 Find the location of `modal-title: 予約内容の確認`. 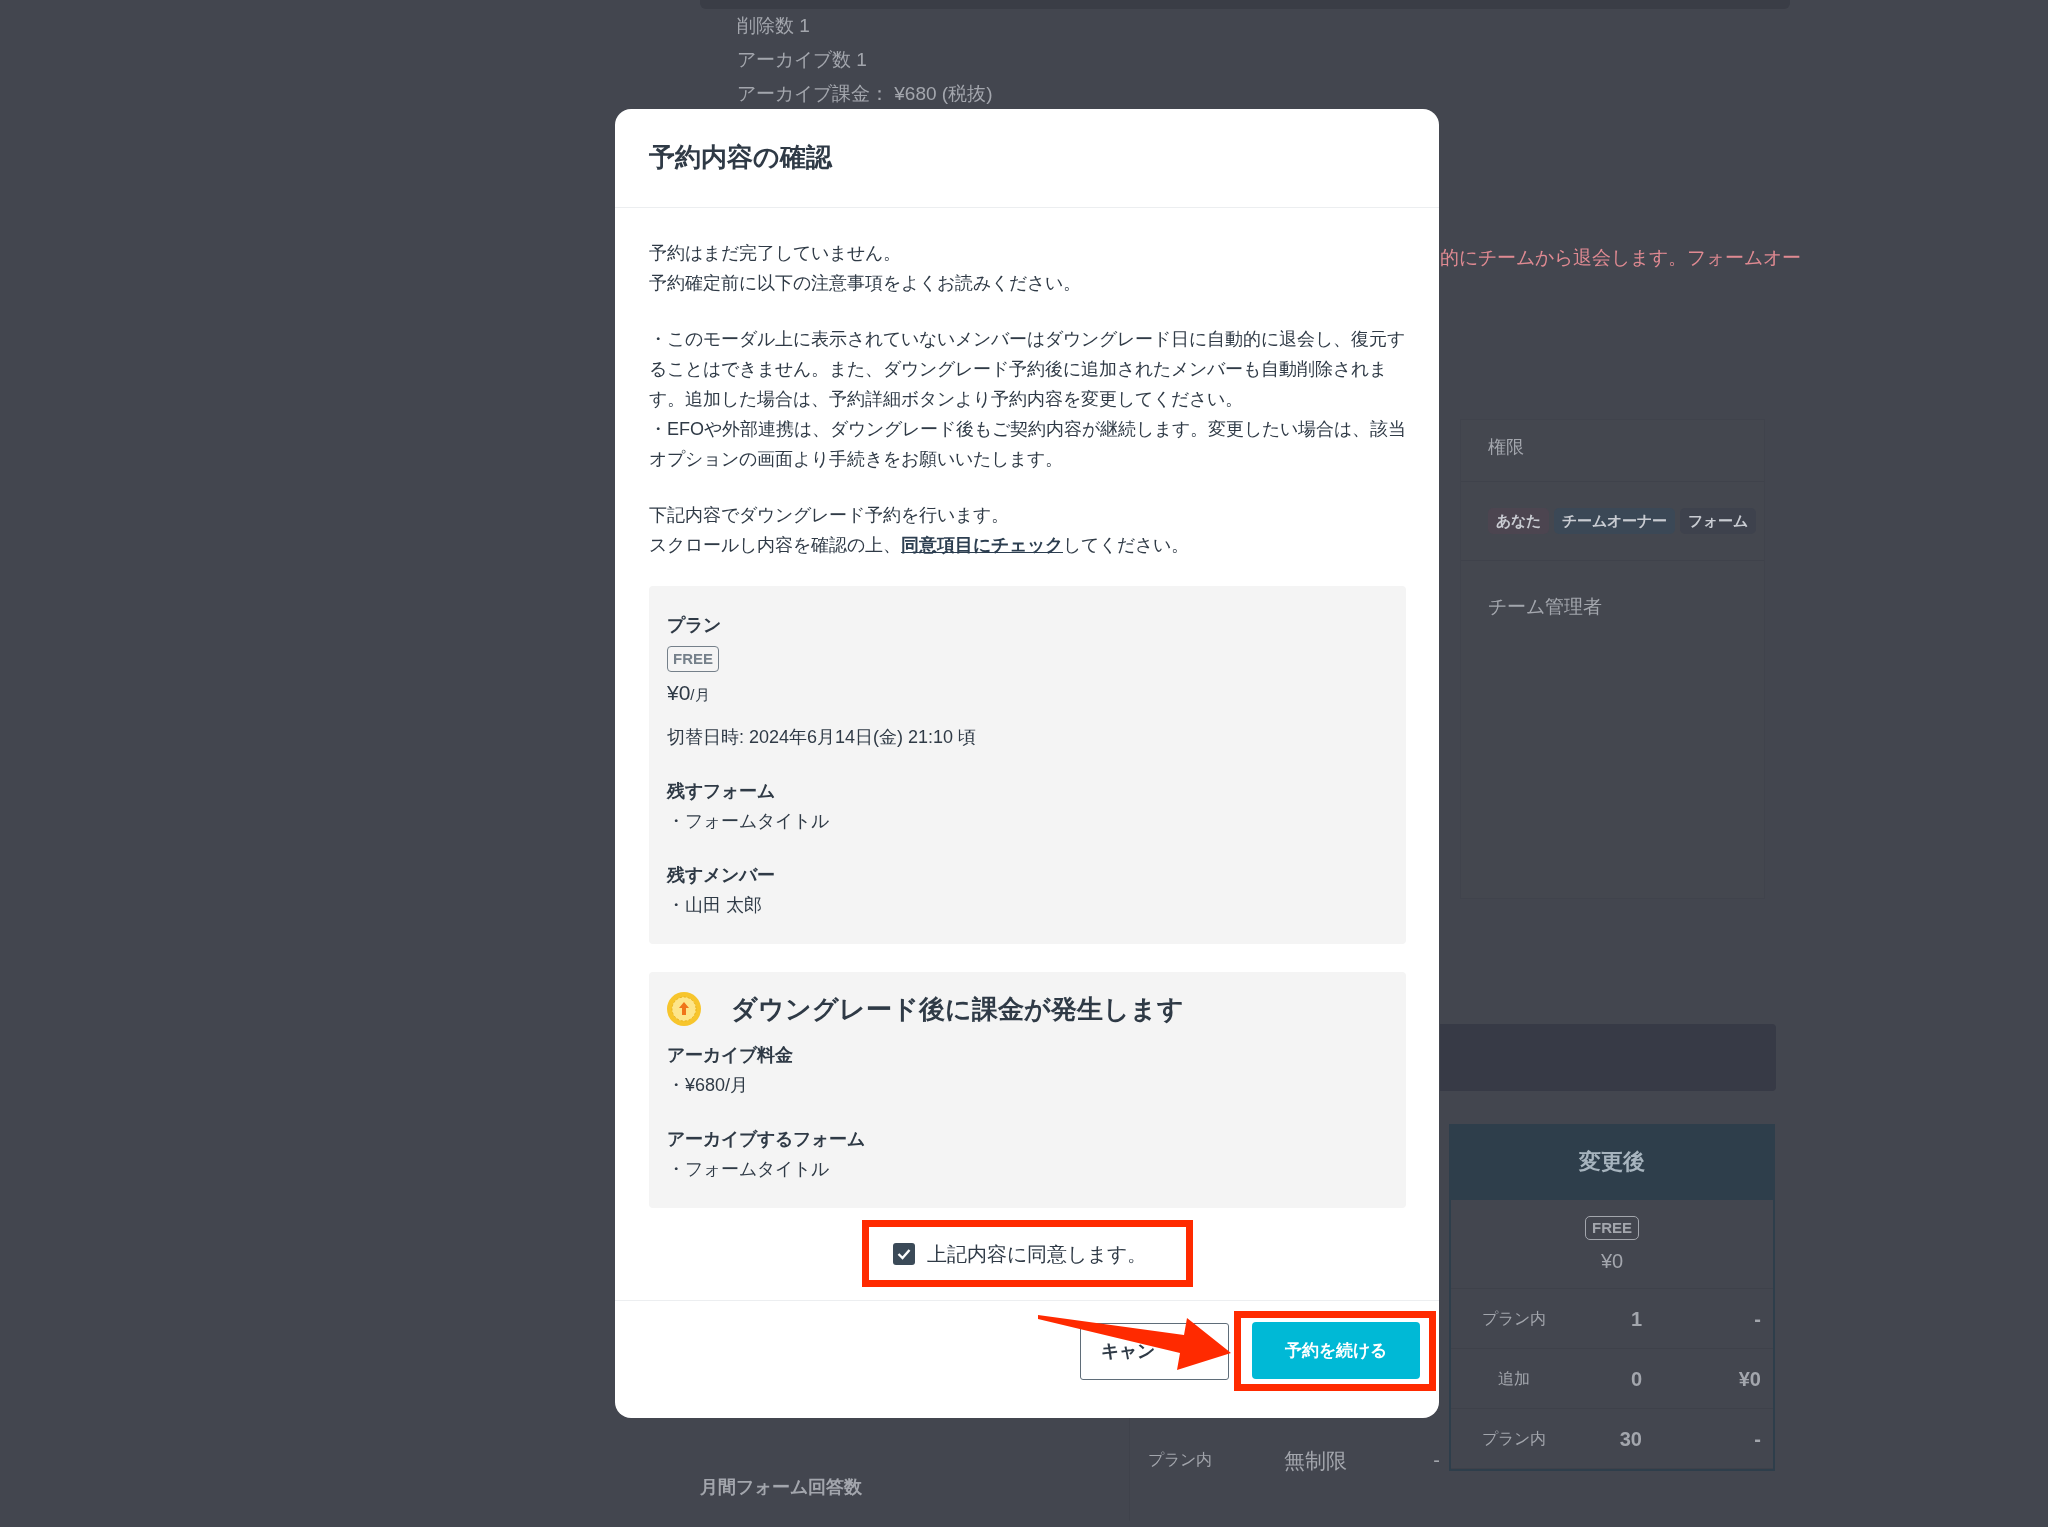

modal-title: 予約内容の確認 is located at coordinates (740, 158).